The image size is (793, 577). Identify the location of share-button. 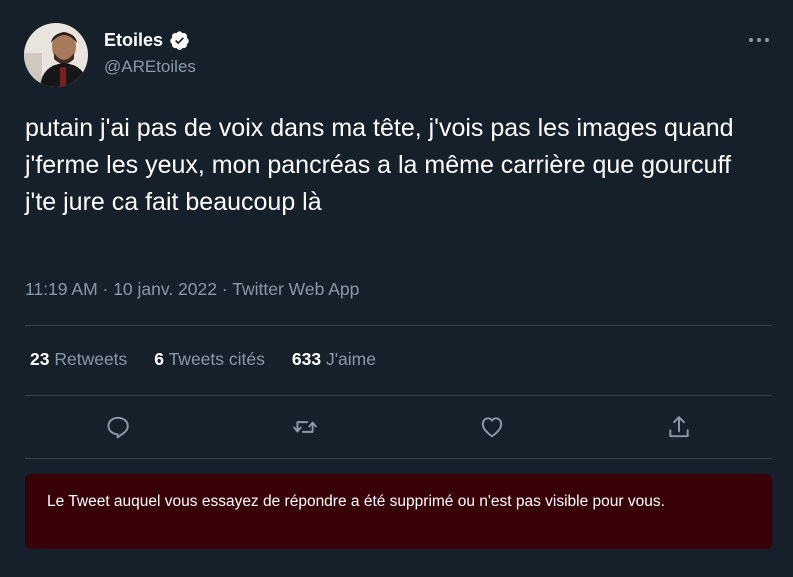
(679, 427).